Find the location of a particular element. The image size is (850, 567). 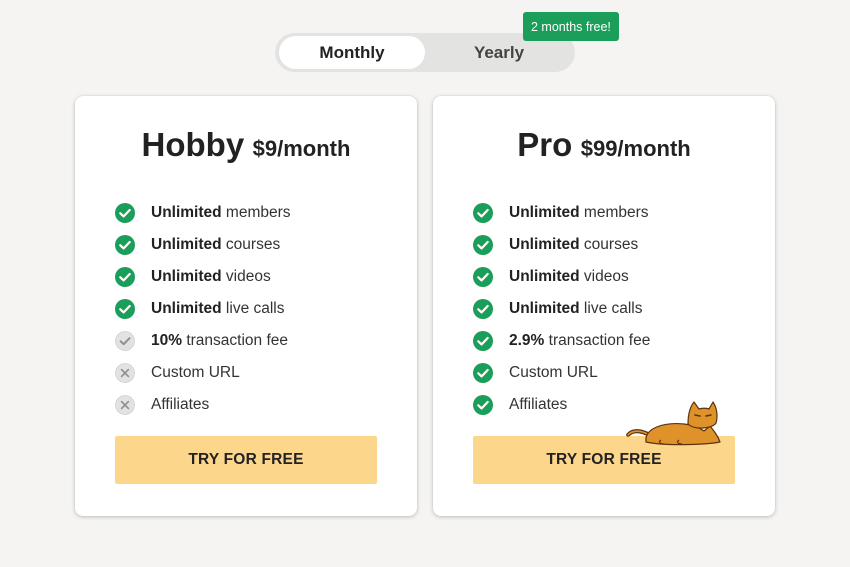

feature-label: 10% transaction fee is located at coordinates (219, 341).